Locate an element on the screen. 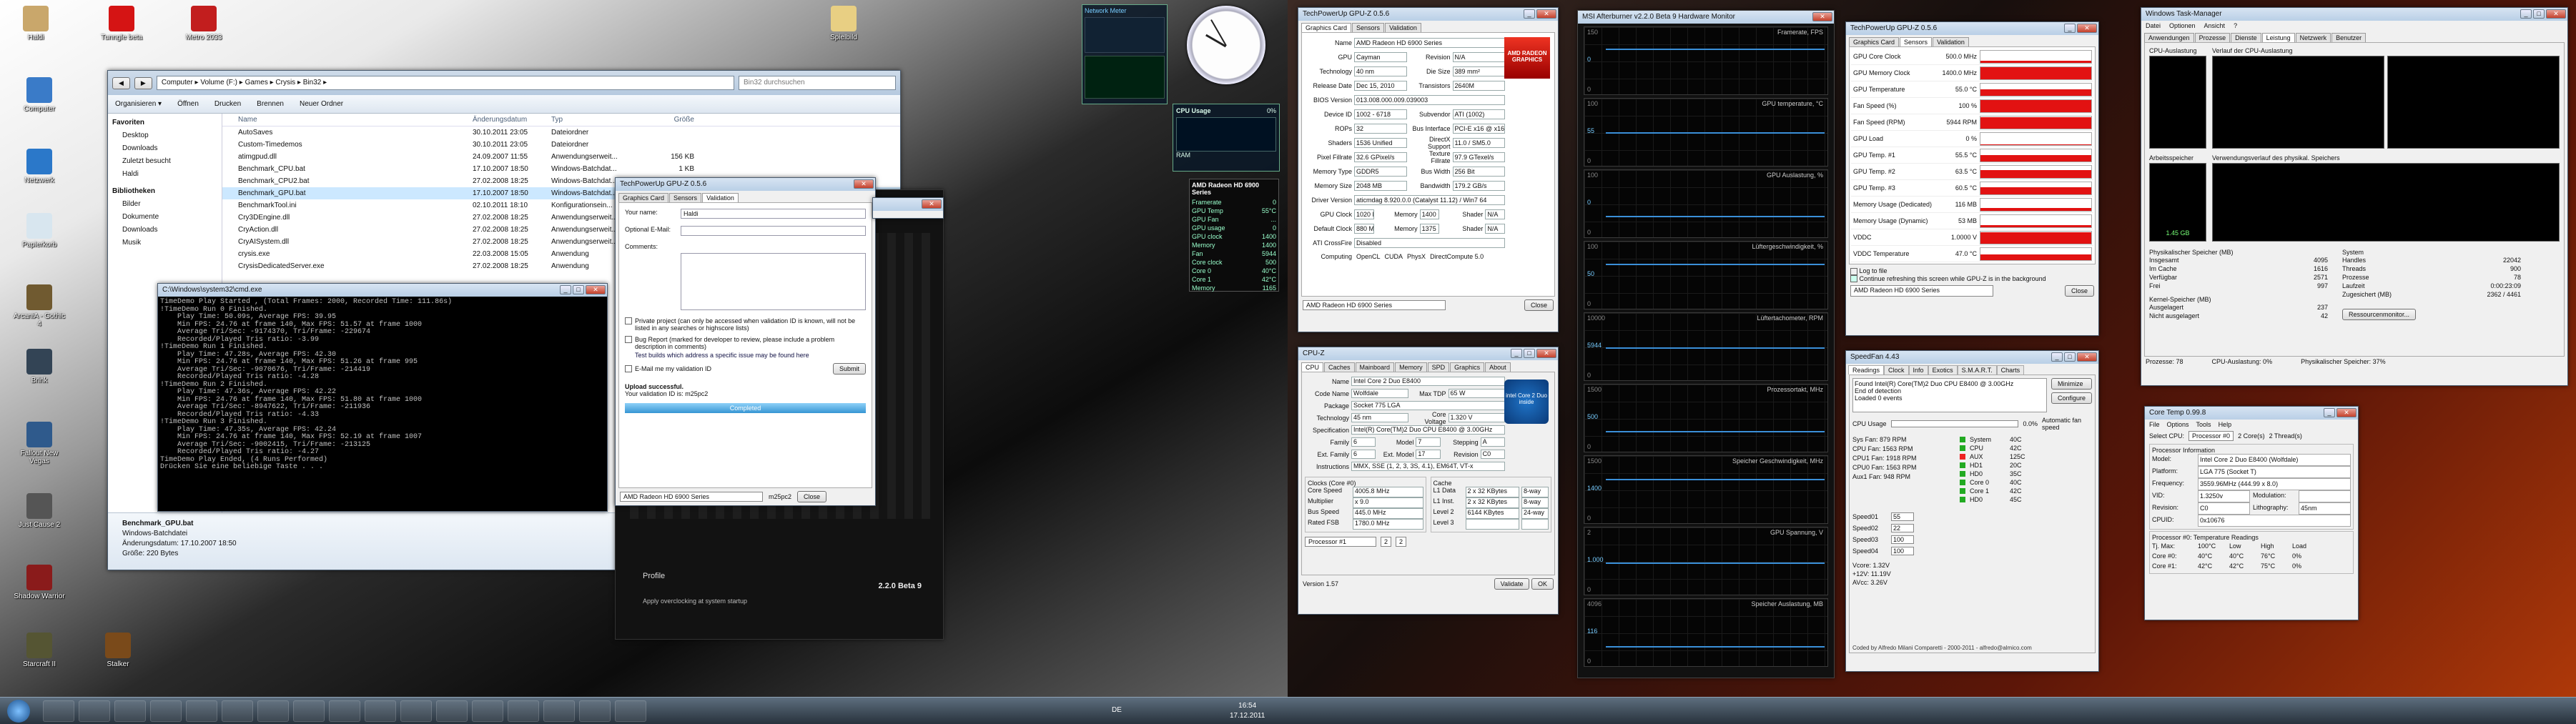  tab-smart: S.M.A.R.T. is located at coordinates (1977, 370).